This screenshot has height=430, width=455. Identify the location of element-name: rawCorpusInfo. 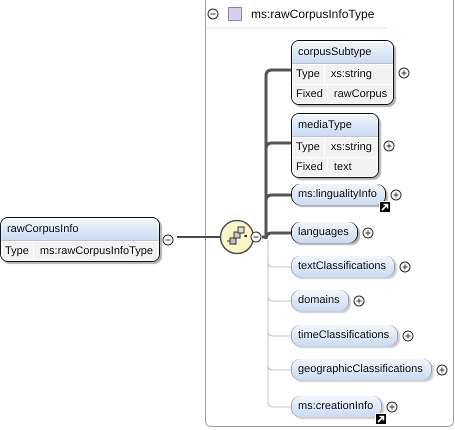
(80, 229).